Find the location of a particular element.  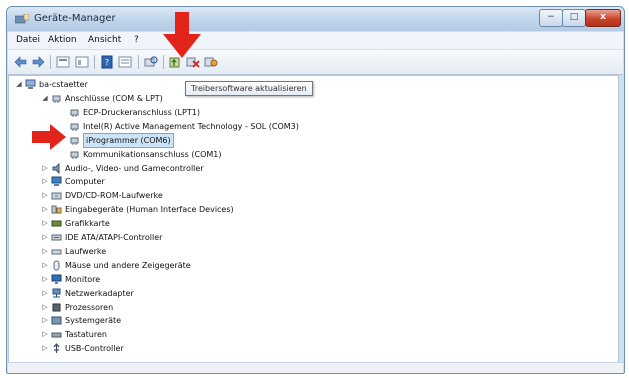

back-arrow-icon is located at coordinates (21, 62).